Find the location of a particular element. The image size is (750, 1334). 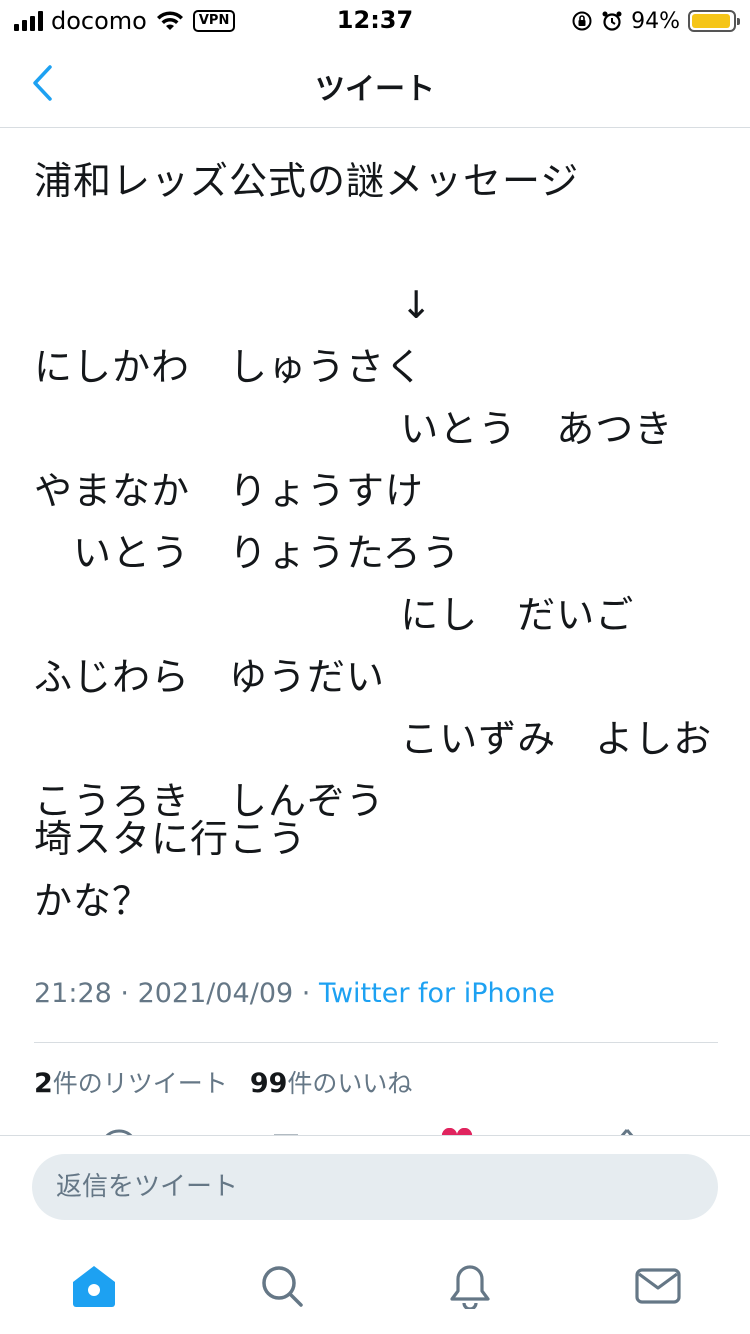

messages-icon is located at coordinates (658, 1286).